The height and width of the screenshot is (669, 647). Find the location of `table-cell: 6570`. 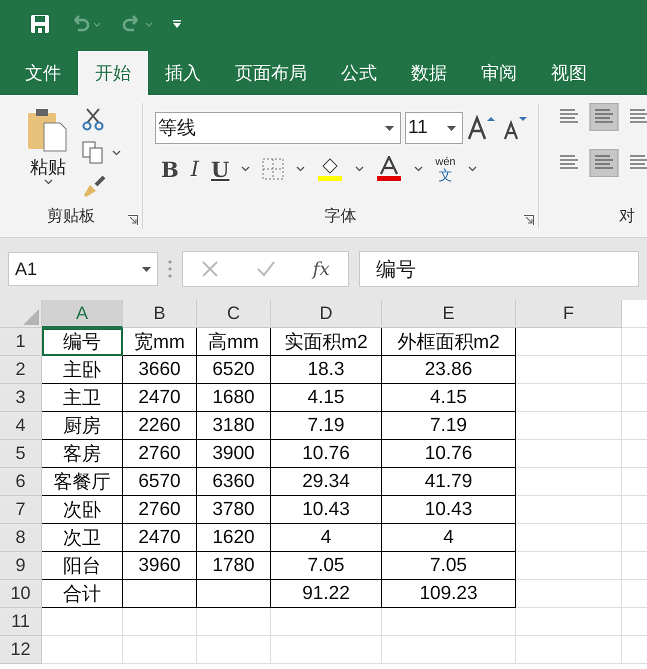

table-cell: 6570 is located at coordinates (160, 482).